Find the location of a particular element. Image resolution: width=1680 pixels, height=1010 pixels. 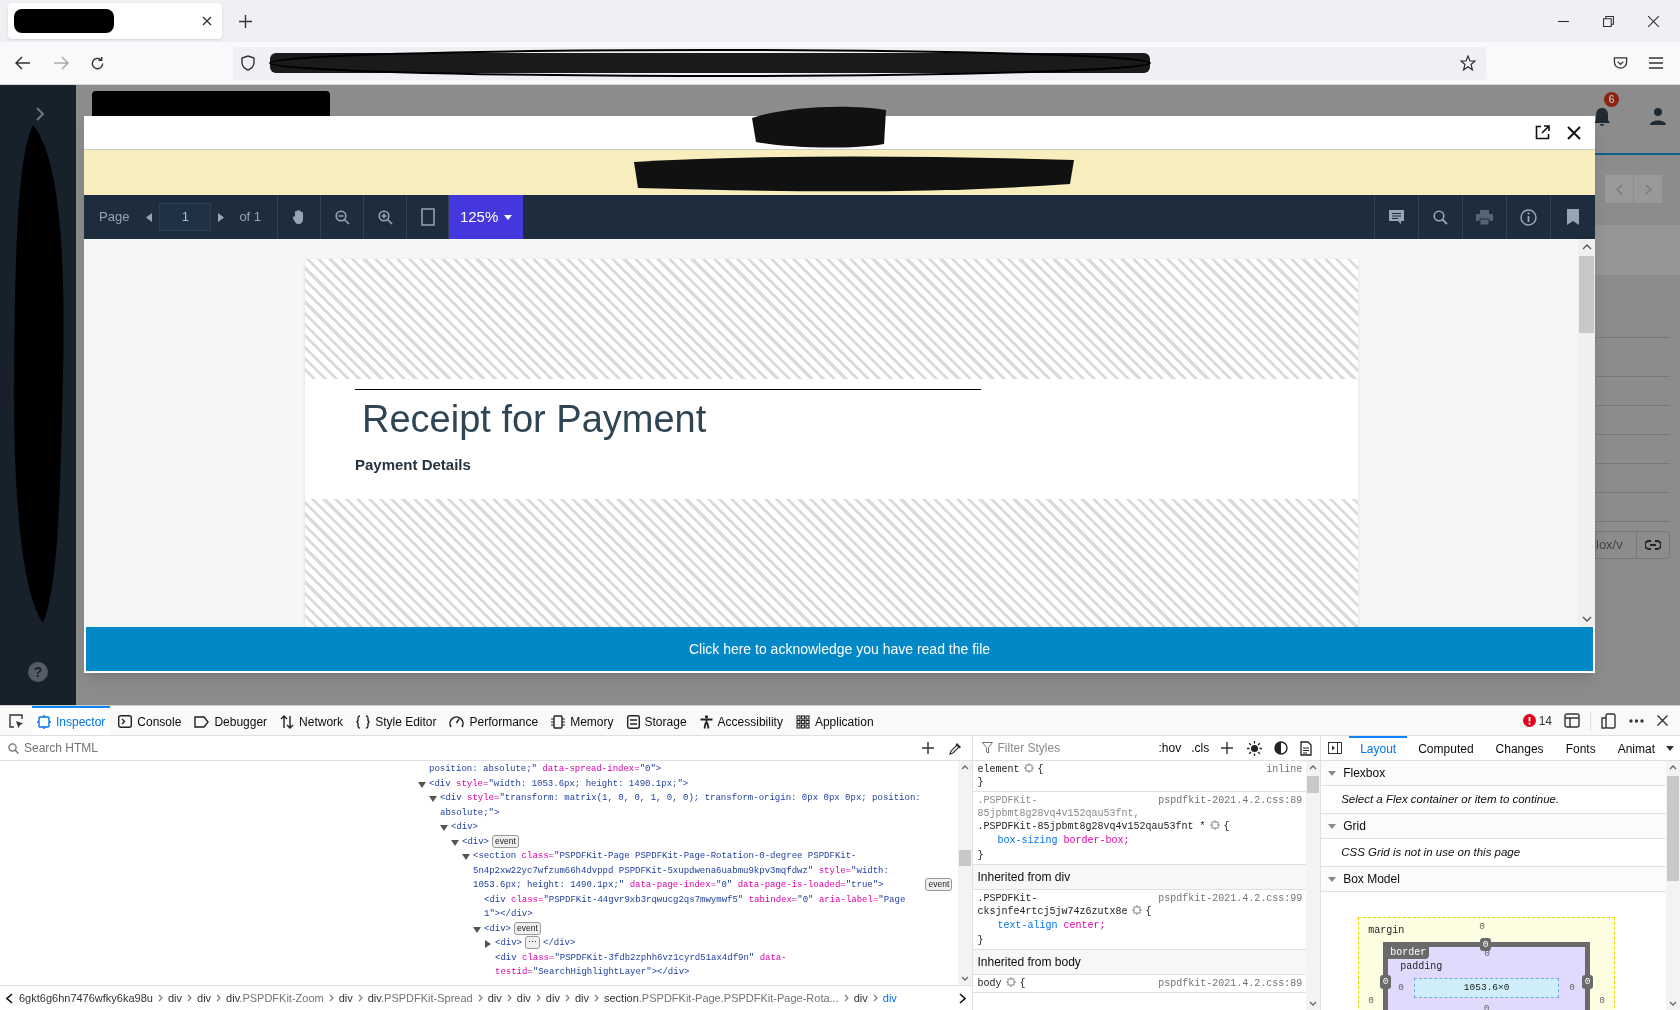

css-property: text-align is located at coordinates (1027, 925).